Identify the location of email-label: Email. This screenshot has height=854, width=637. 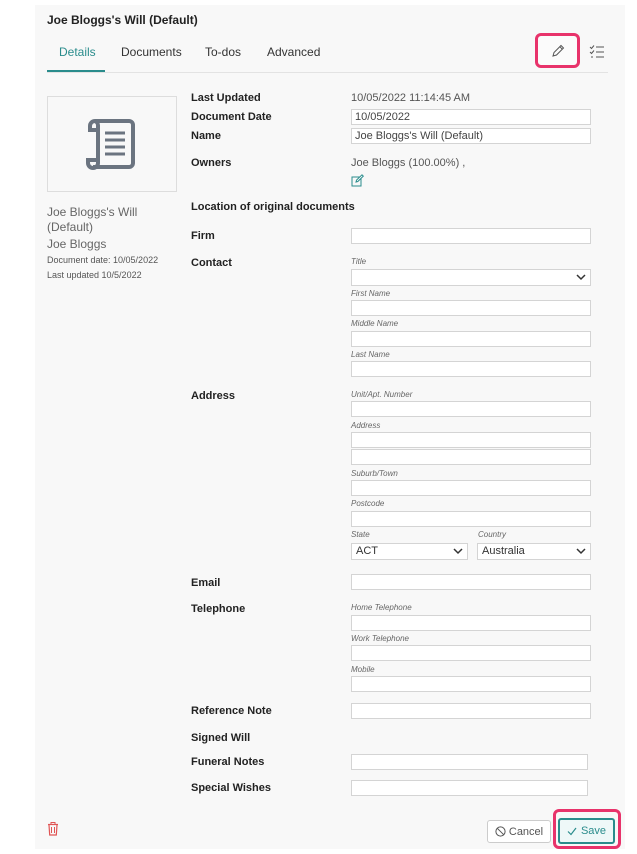
(206, 583).